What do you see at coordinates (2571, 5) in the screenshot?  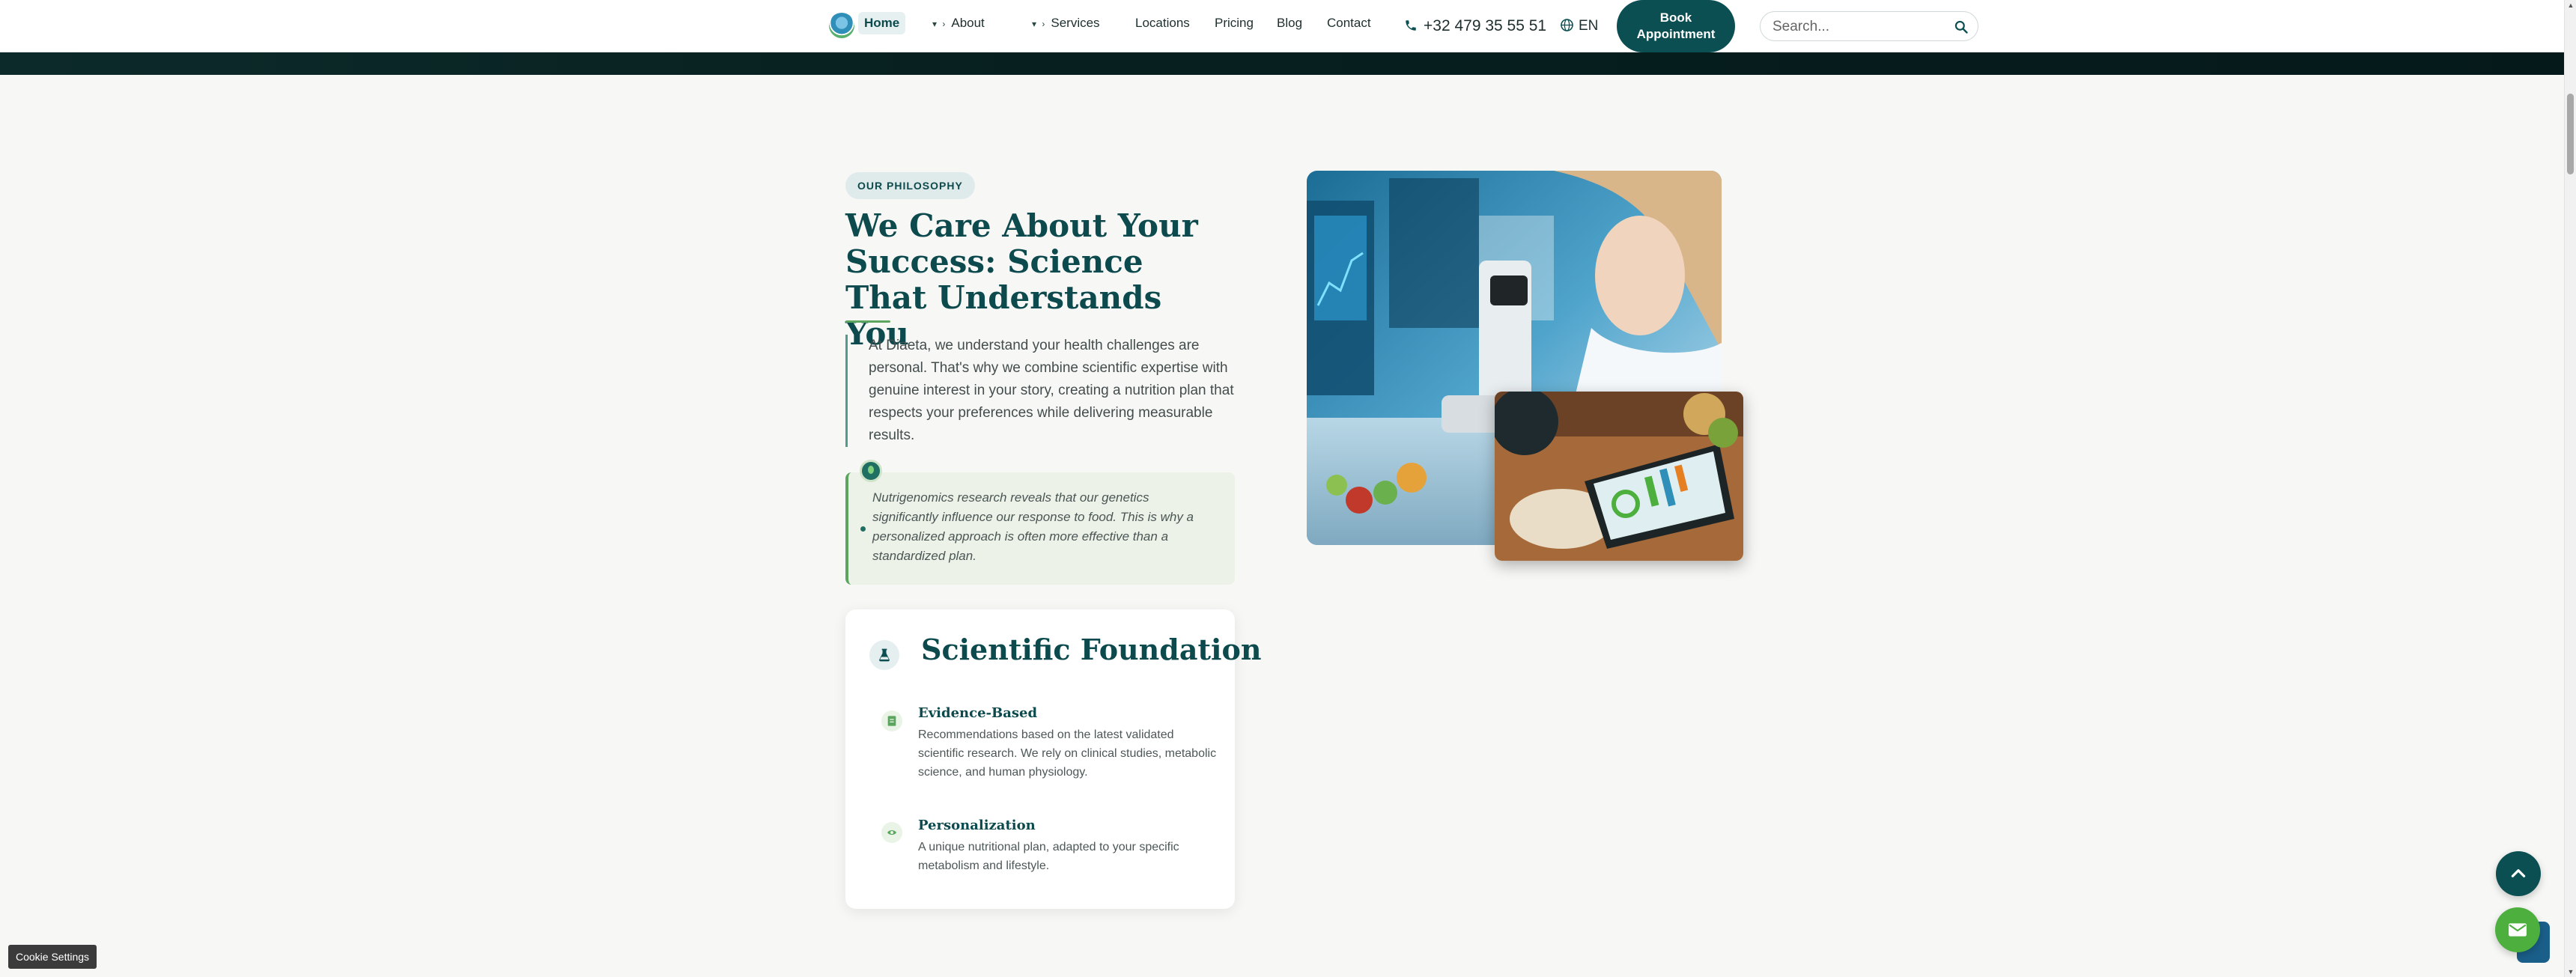 I see `scroll-up-arrow-icon: ▲` at bounding box center [2571, 5].